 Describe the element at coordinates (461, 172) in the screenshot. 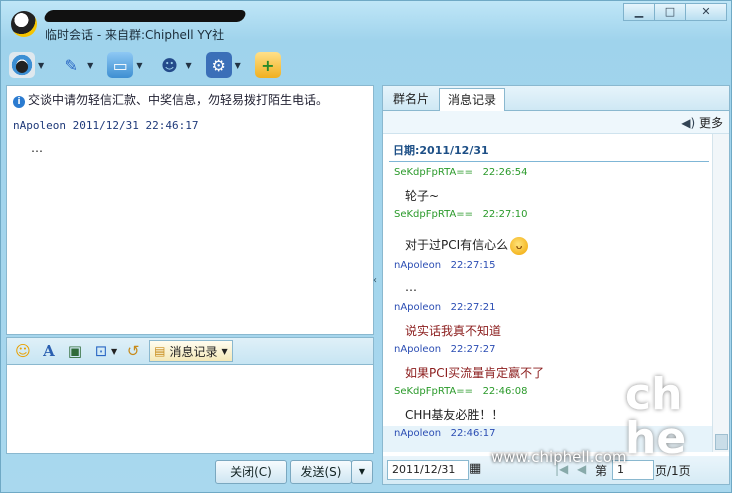

I see `log-header: SeKdpFpRTA== 22:26:54` at that location.